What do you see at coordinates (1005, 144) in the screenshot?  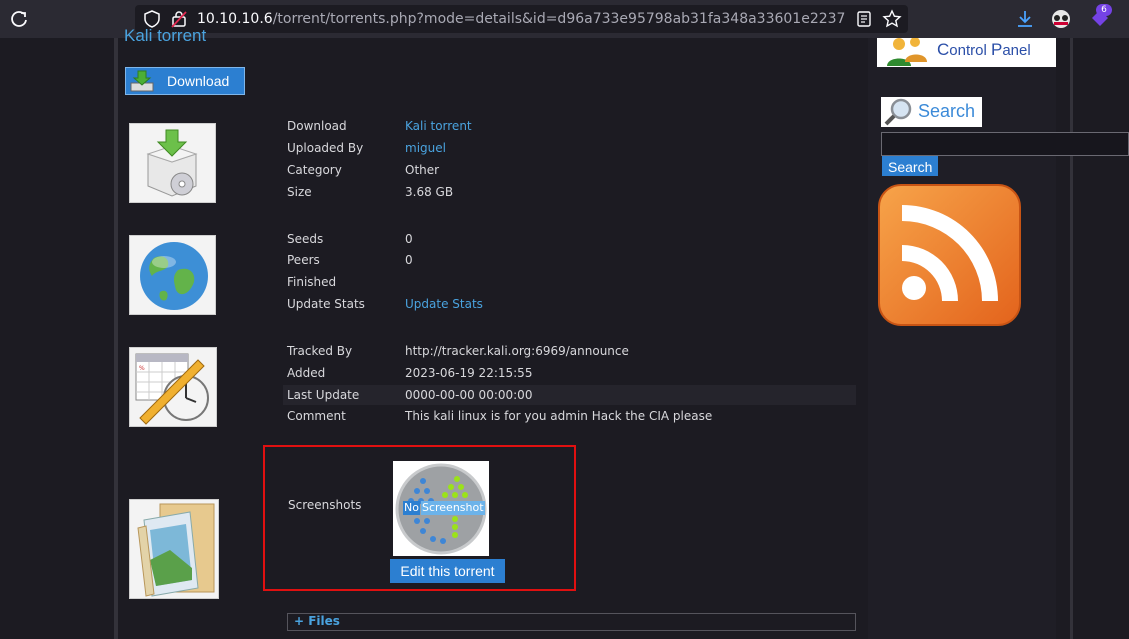 I see `search-input` at bounding box center [1005, 144].